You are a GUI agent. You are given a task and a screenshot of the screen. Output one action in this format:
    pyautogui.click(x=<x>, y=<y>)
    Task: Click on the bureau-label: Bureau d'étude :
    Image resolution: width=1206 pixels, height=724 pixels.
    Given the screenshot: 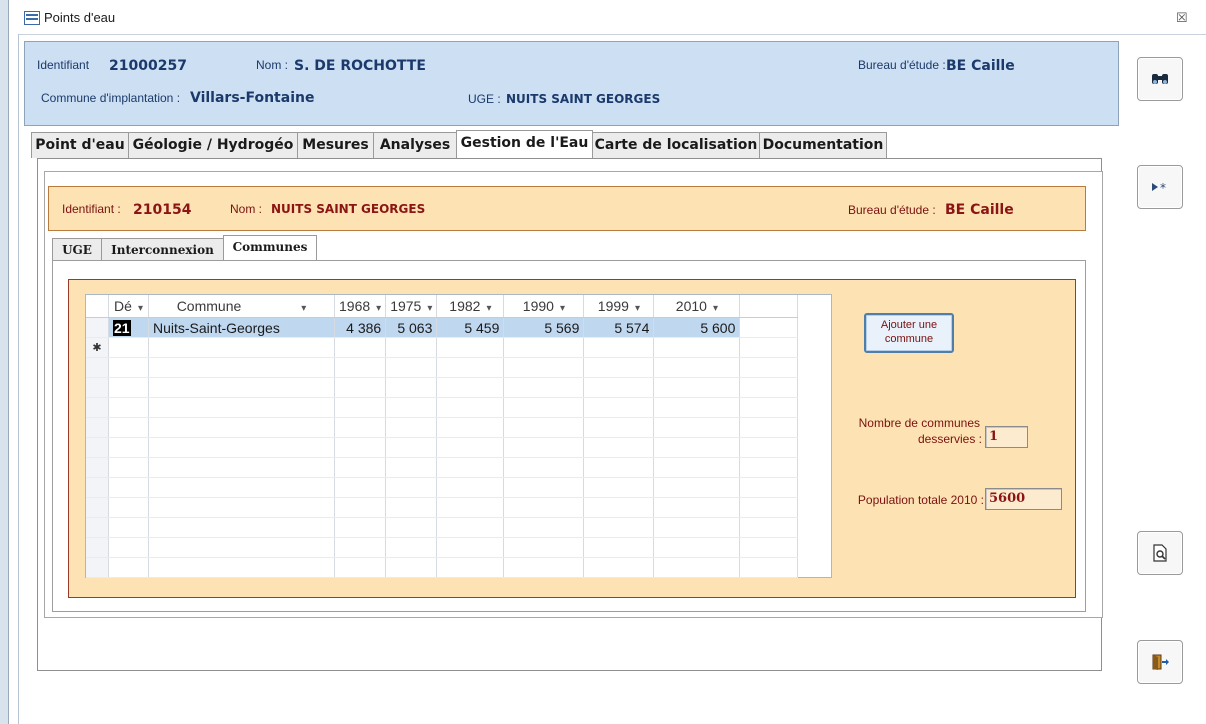 What is the action you would take?
    pyautogui.click(x=902, y=65)
    